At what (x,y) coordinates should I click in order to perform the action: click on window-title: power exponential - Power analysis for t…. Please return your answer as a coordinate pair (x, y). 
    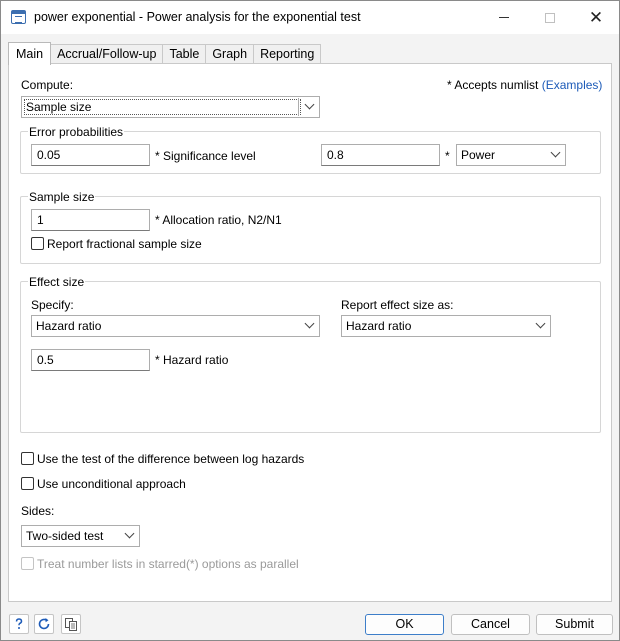
    Looking at the image, I should click on (197, 17).